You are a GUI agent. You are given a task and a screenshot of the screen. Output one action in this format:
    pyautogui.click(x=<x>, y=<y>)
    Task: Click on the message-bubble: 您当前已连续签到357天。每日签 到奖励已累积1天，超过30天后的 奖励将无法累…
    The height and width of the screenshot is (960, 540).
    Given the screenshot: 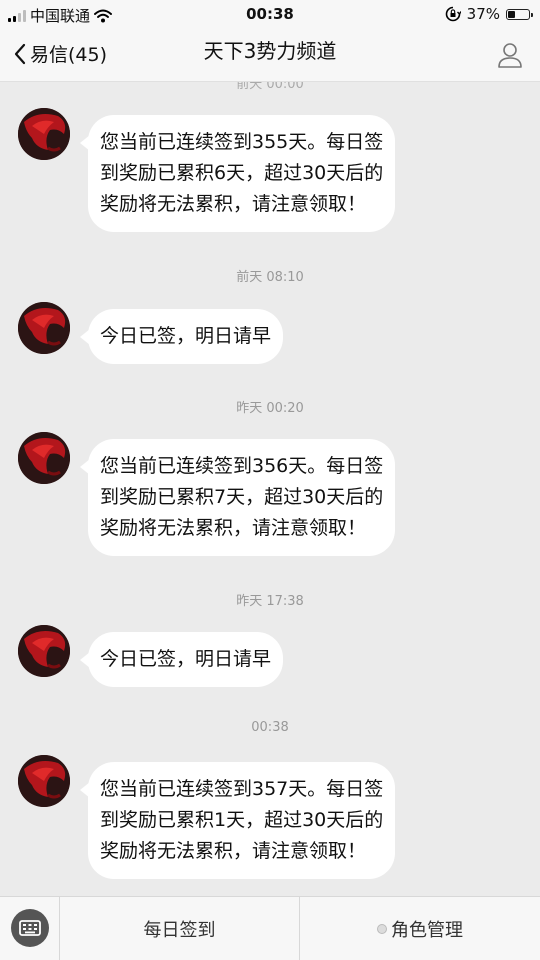 What is the action you would take?
    pyautogui.click(x=237, y=820)
    